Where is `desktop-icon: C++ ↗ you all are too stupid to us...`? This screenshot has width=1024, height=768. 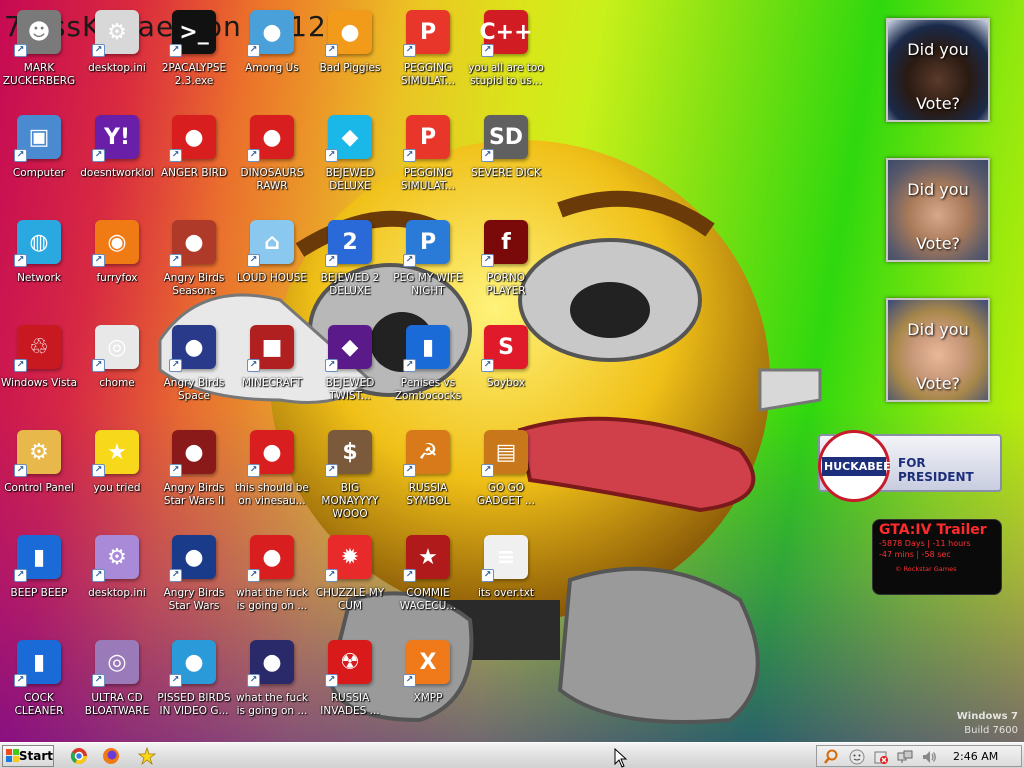 desktop-icon: C++ ↗ you all are too stupid to us... is located at coordinates (506, 56).